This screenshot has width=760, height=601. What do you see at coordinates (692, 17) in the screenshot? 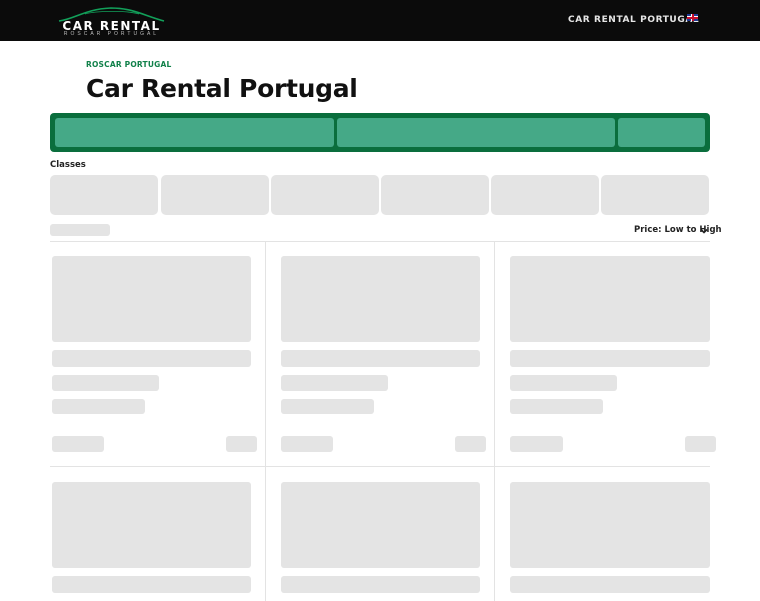
I see `uk-flag-icon` at bounding box center [692, 17].